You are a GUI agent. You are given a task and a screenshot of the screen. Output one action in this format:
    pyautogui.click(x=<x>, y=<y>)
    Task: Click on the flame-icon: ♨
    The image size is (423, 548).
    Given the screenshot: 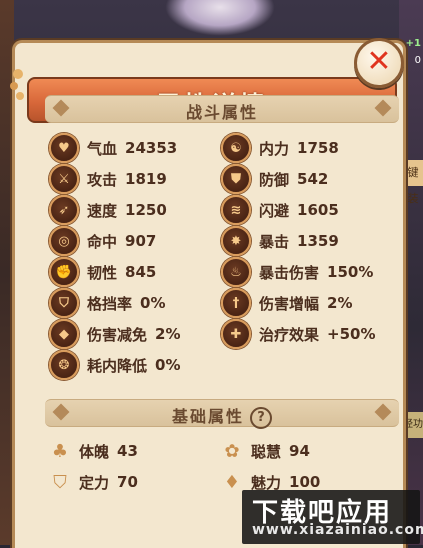 What is the action you would take?
    pyautogui.click(x=236, y=272)
    